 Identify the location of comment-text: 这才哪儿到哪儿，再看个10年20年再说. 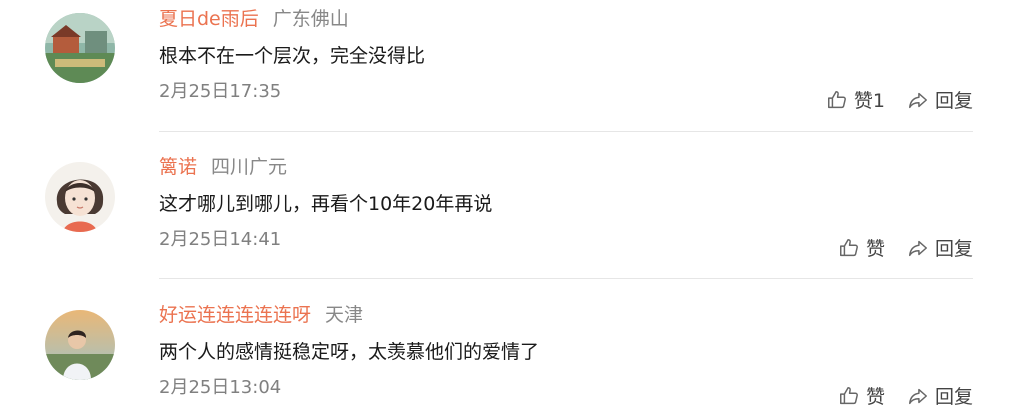
(326, 204).